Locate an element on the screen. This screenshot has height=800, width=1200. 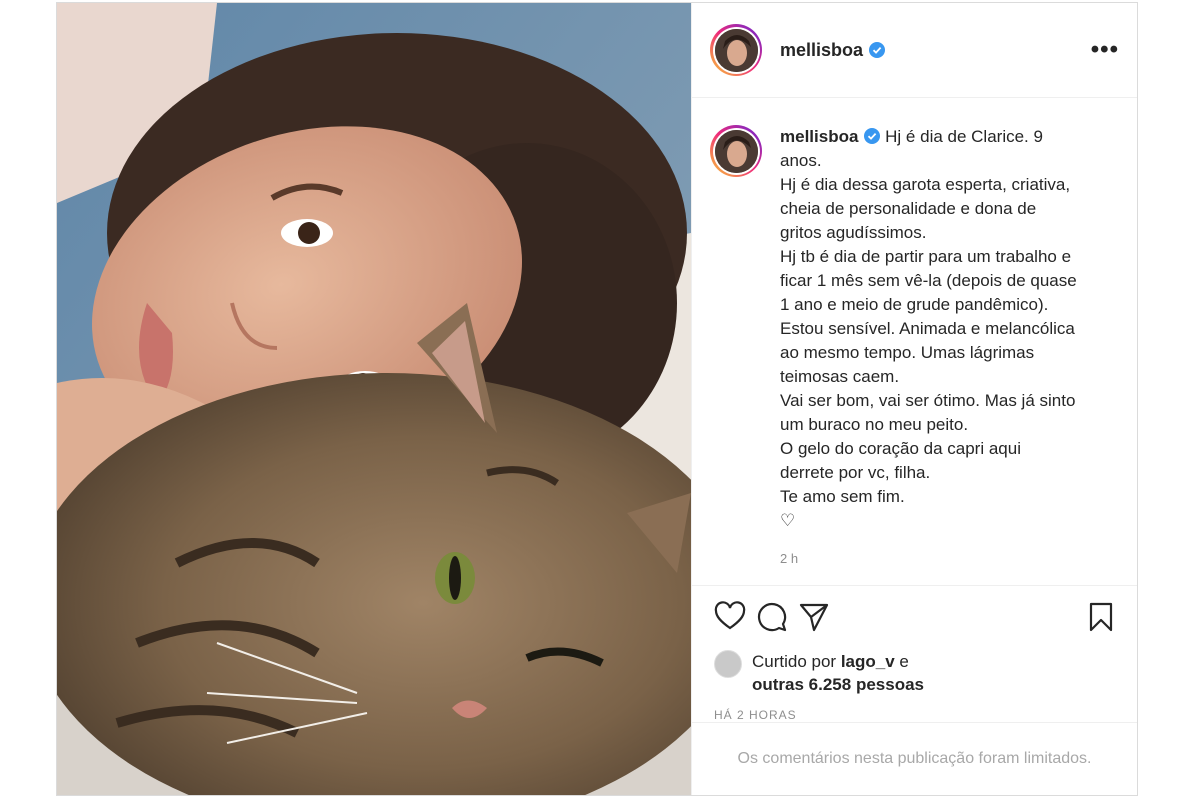
more-options-button: ••• is located at coordinates (1105, 50).